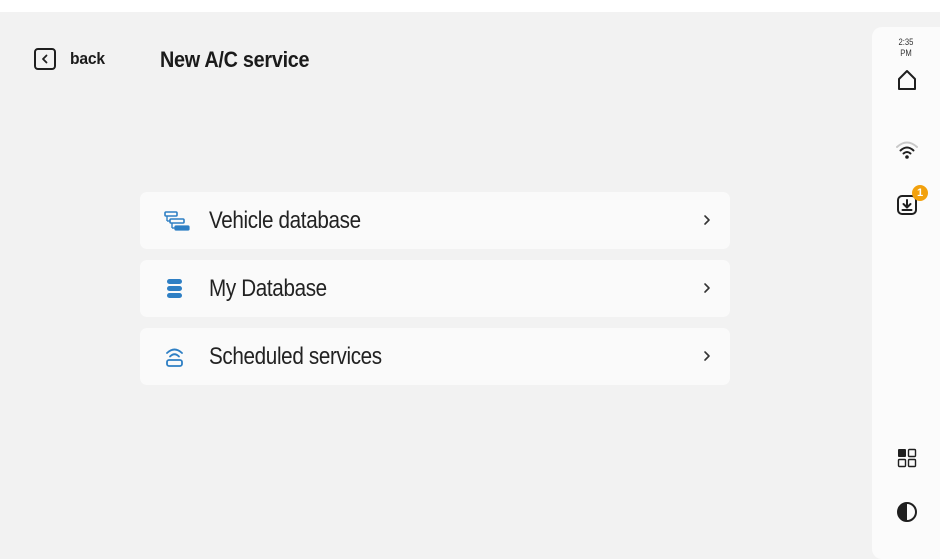  I want to click on wifi-icon, so click(907, 150).